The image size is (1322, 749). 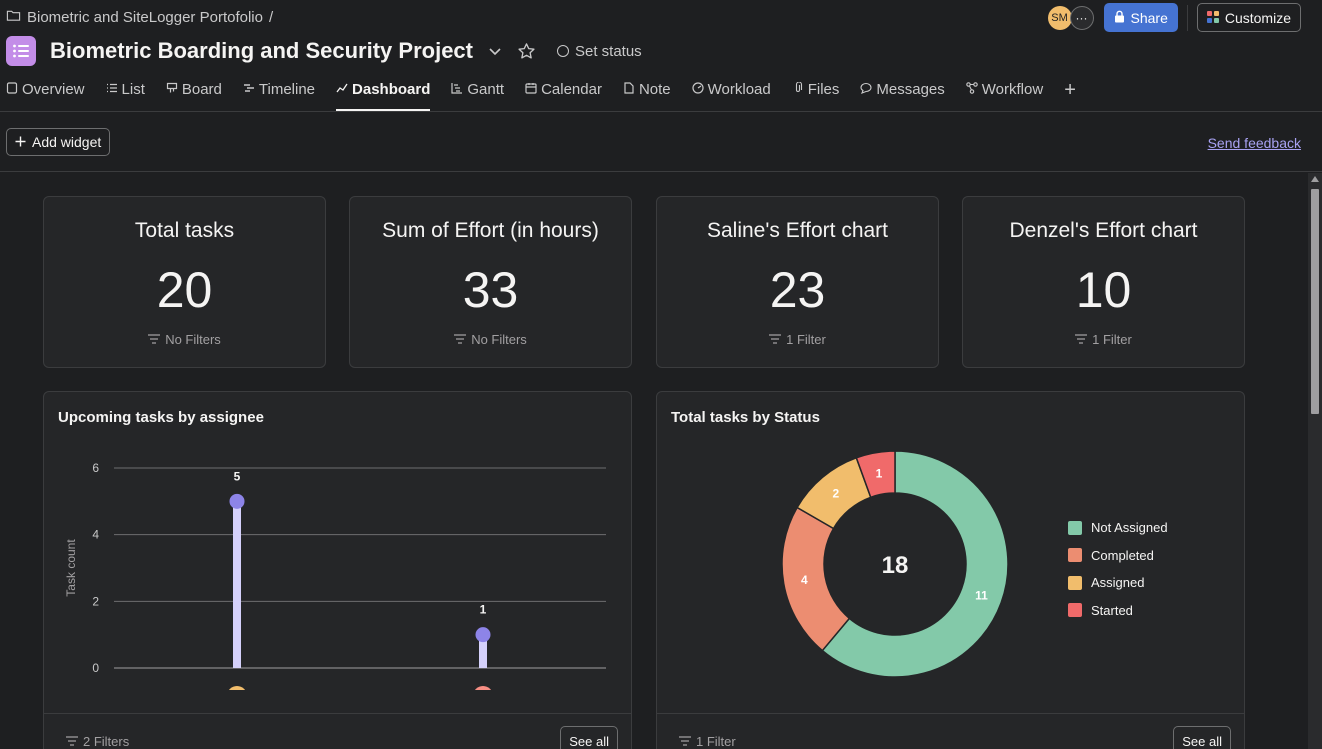 I want to click on tab-timeline: Timeline, so click(x=279, y=94).